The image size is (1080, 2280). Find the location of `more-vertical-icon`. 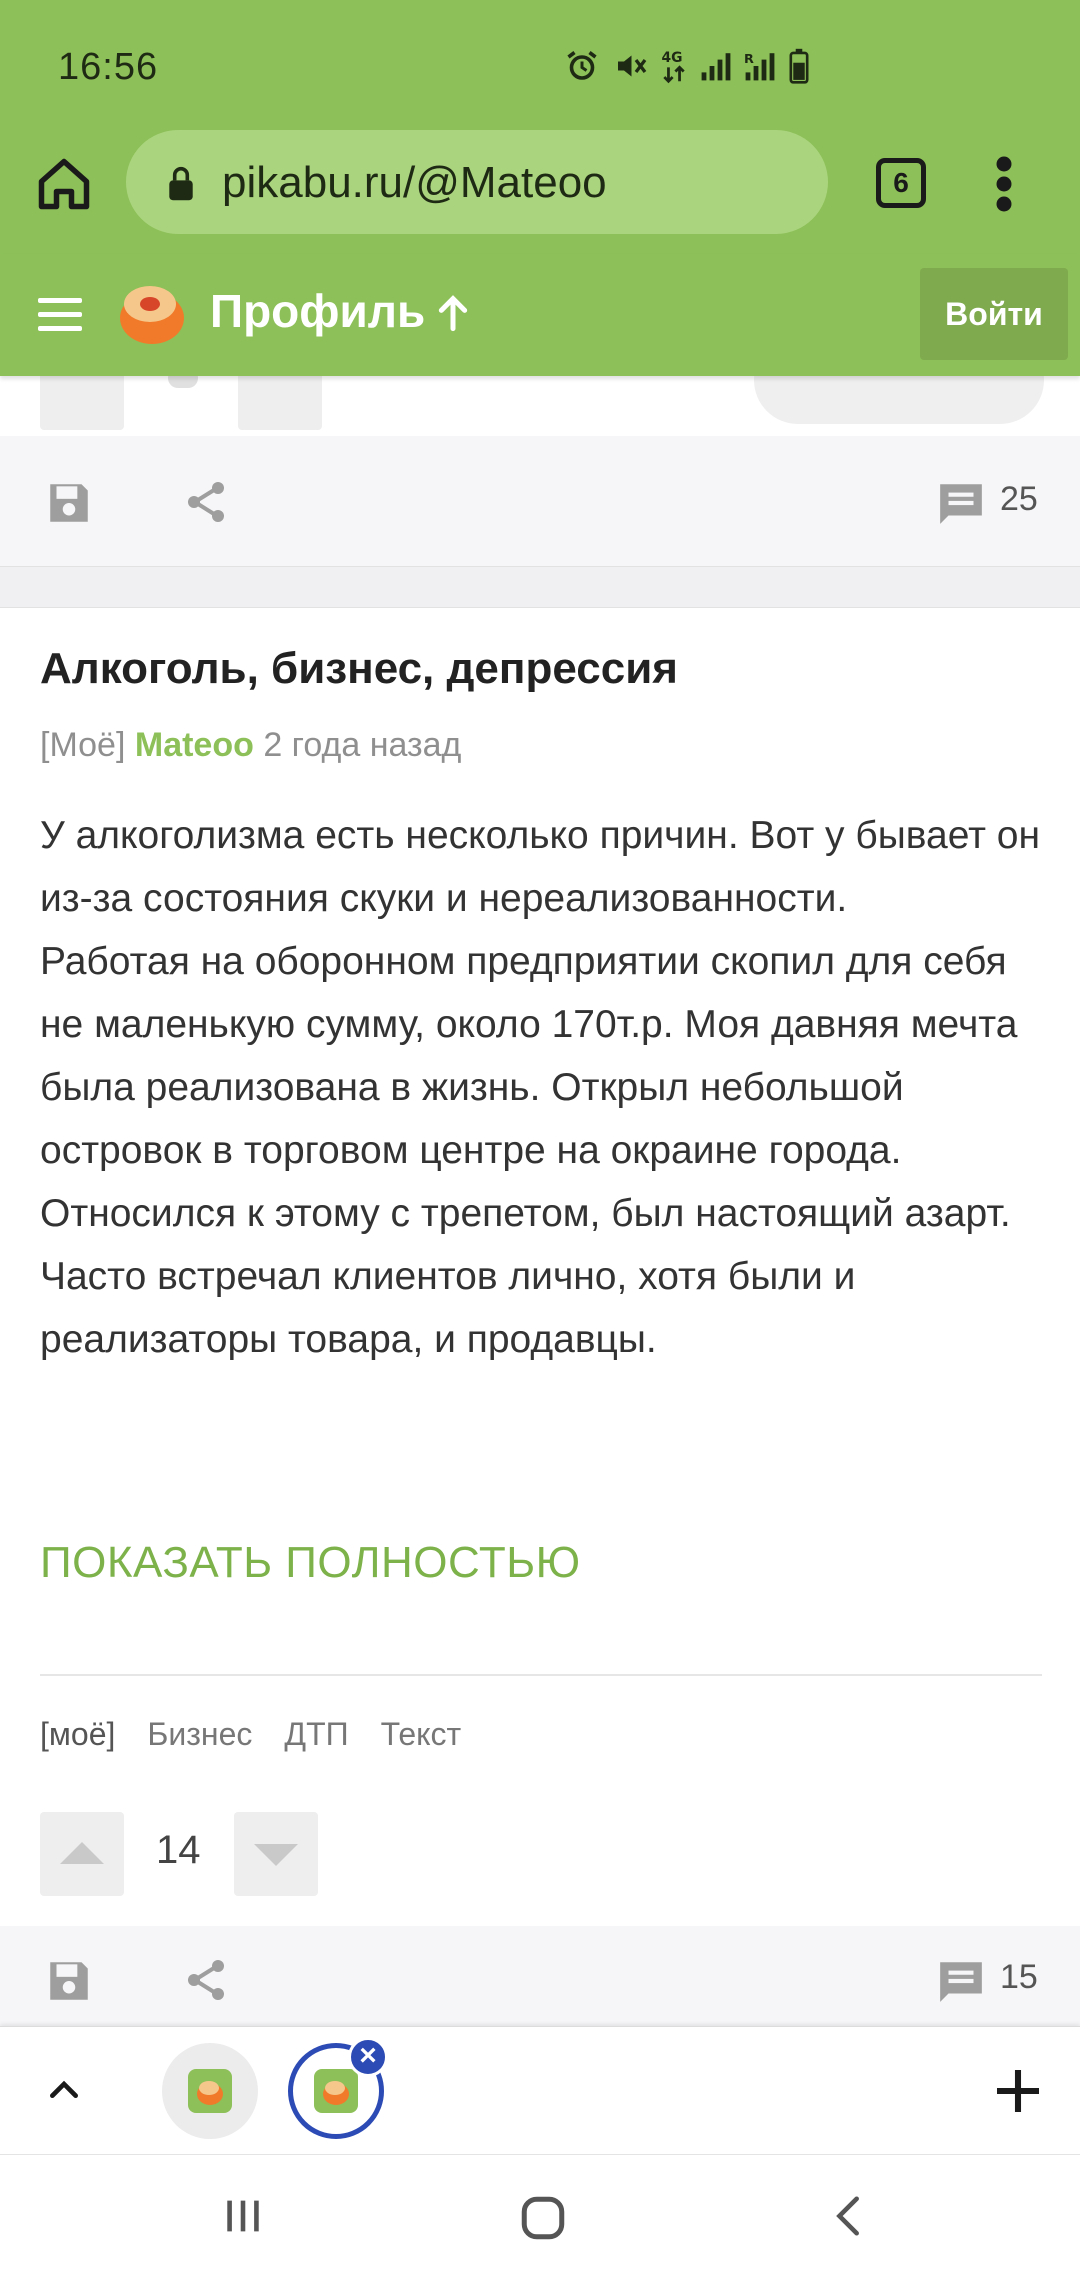

more-vertical-icon is located at coordinates (1004, 184).